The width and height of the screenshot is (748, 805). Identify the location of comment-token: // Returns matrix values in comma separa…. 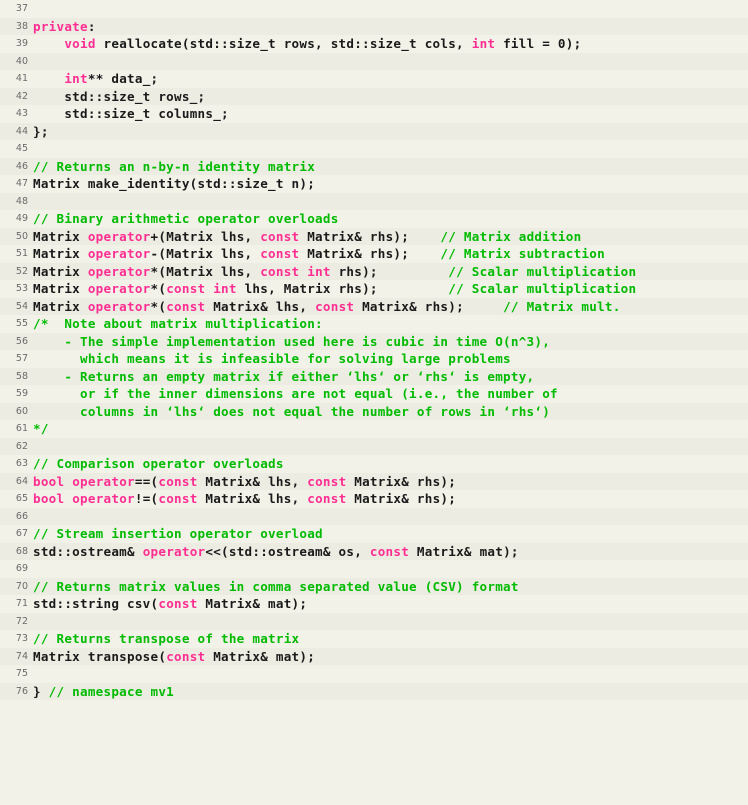
(276, 586).